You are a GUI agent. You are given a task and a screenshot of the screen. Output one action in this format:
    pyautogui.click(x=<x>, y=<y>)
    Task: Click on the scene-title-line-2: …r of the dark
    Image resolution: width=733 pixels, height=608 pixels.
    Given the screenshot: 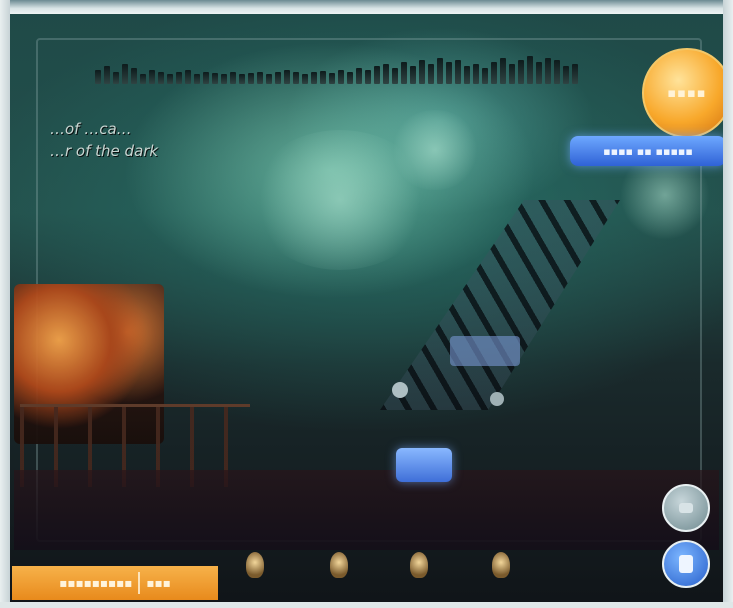 What is the action you would take?
    pyautogui.click(x=104, y=151)
    